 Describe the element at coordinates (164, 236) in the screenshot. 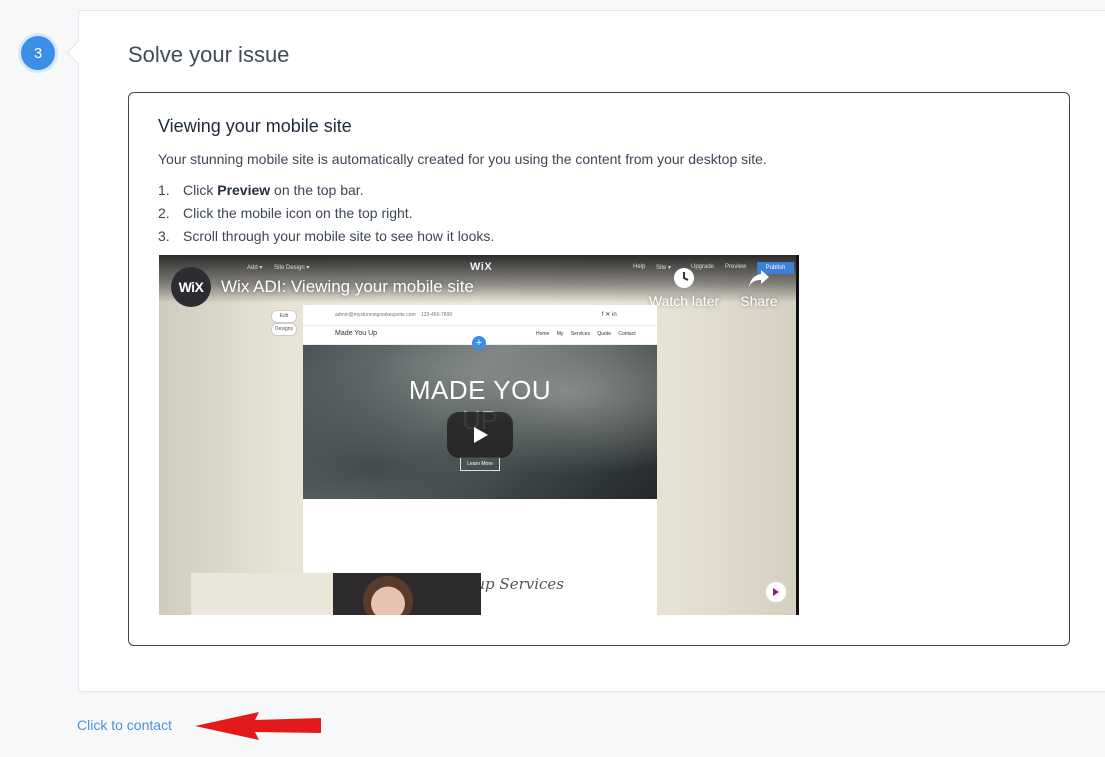

I see `step-number: 3.` at that location.